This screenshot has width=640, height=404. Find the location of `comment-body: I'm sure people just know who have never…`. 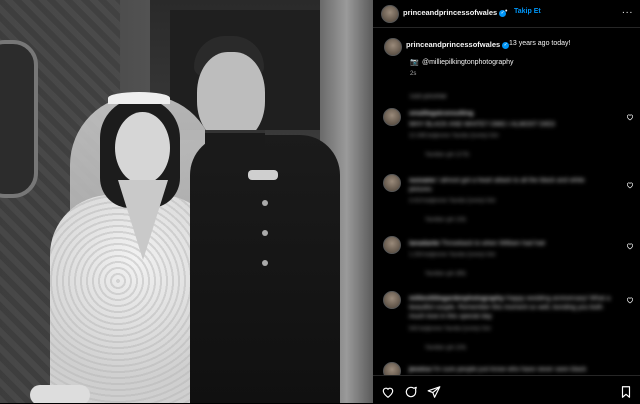

comment-body: I'm sure people just know who have never… is located at coordinates (509, 369).